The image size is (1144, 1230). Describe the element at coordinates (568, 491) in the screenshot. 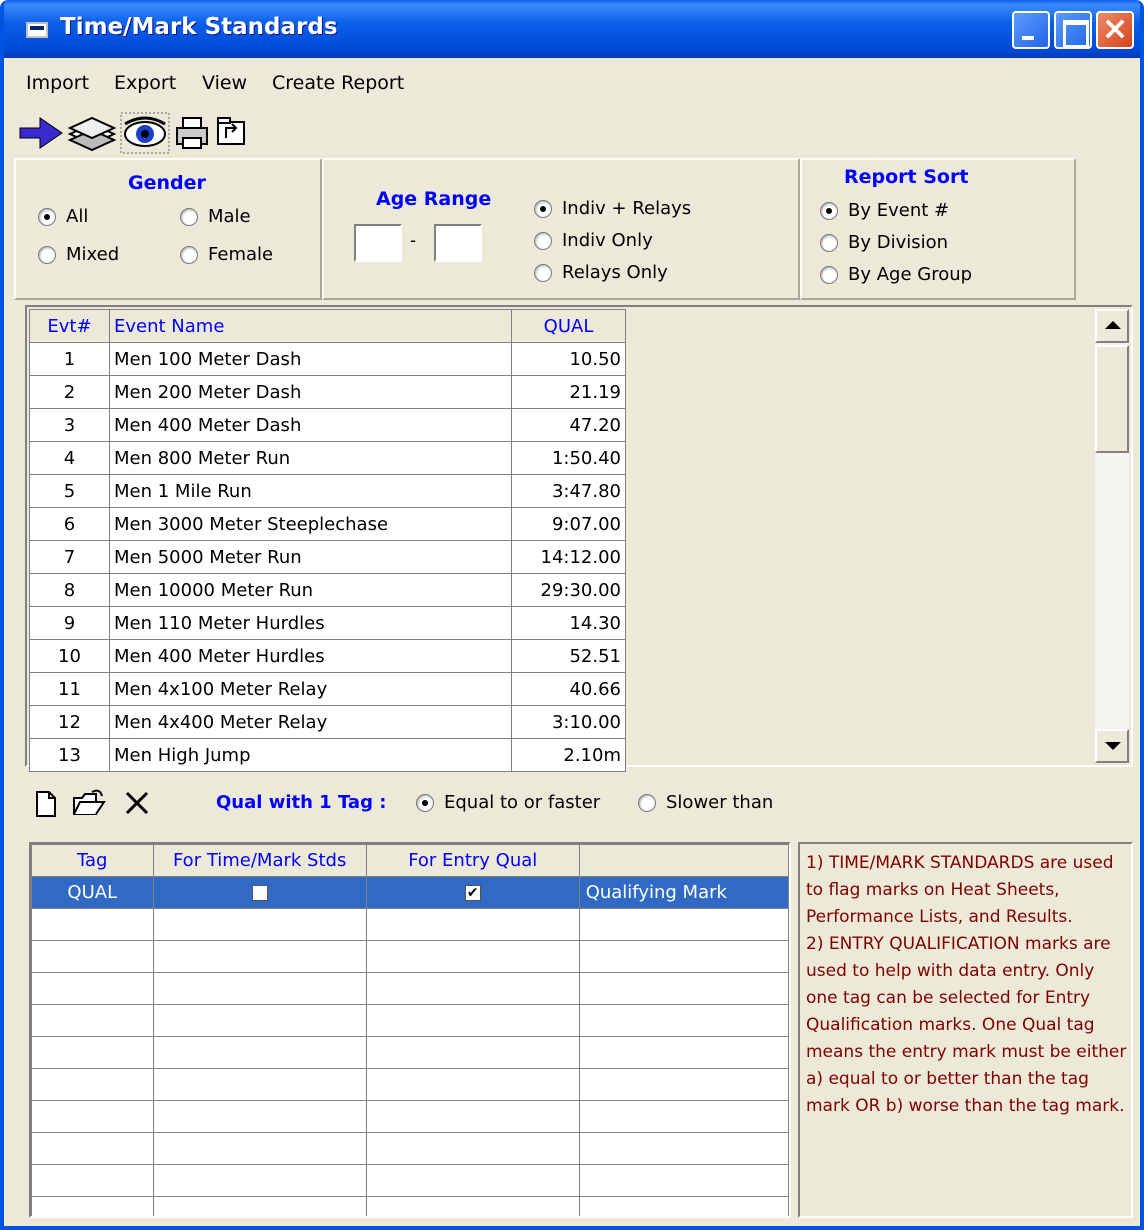

I see `event-qual-mark: 3:47.80` at that location.